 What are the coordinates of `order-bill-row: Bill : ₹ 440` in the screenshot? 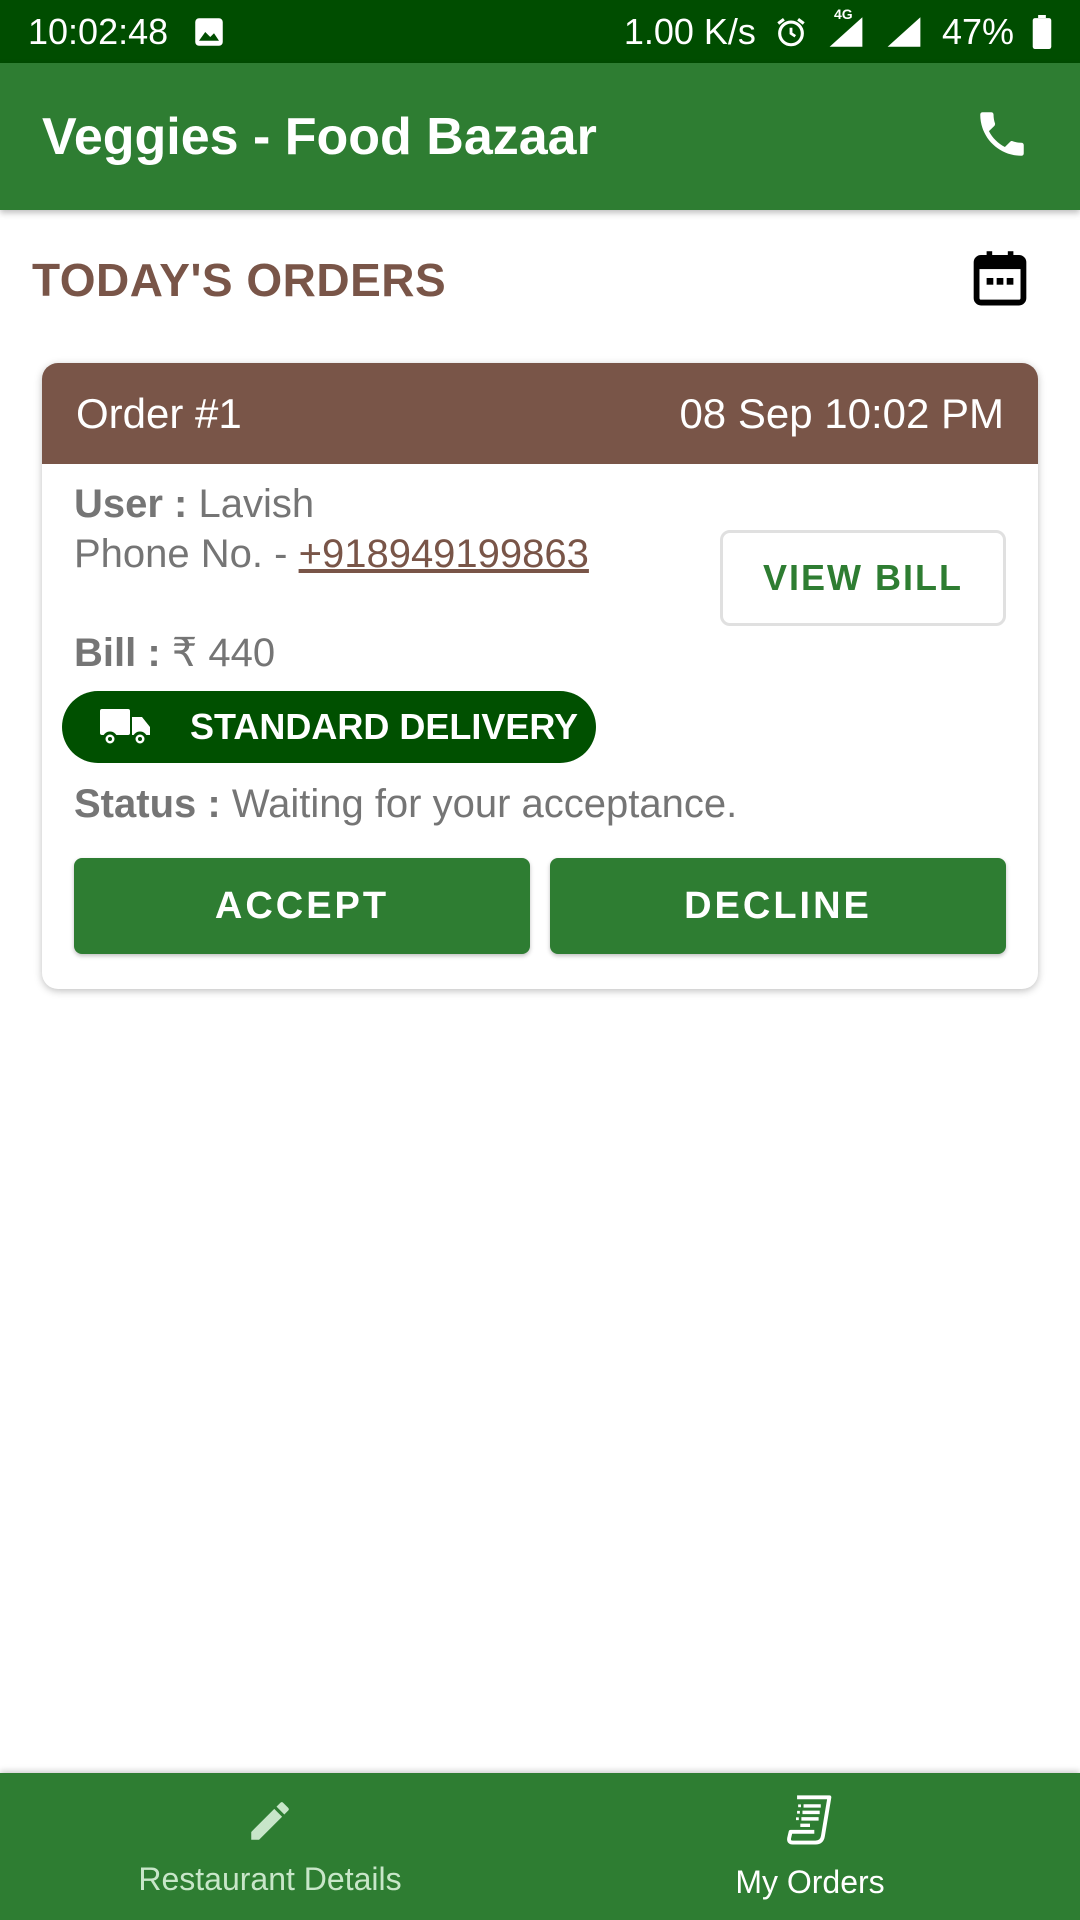 It's located at (174, 653).